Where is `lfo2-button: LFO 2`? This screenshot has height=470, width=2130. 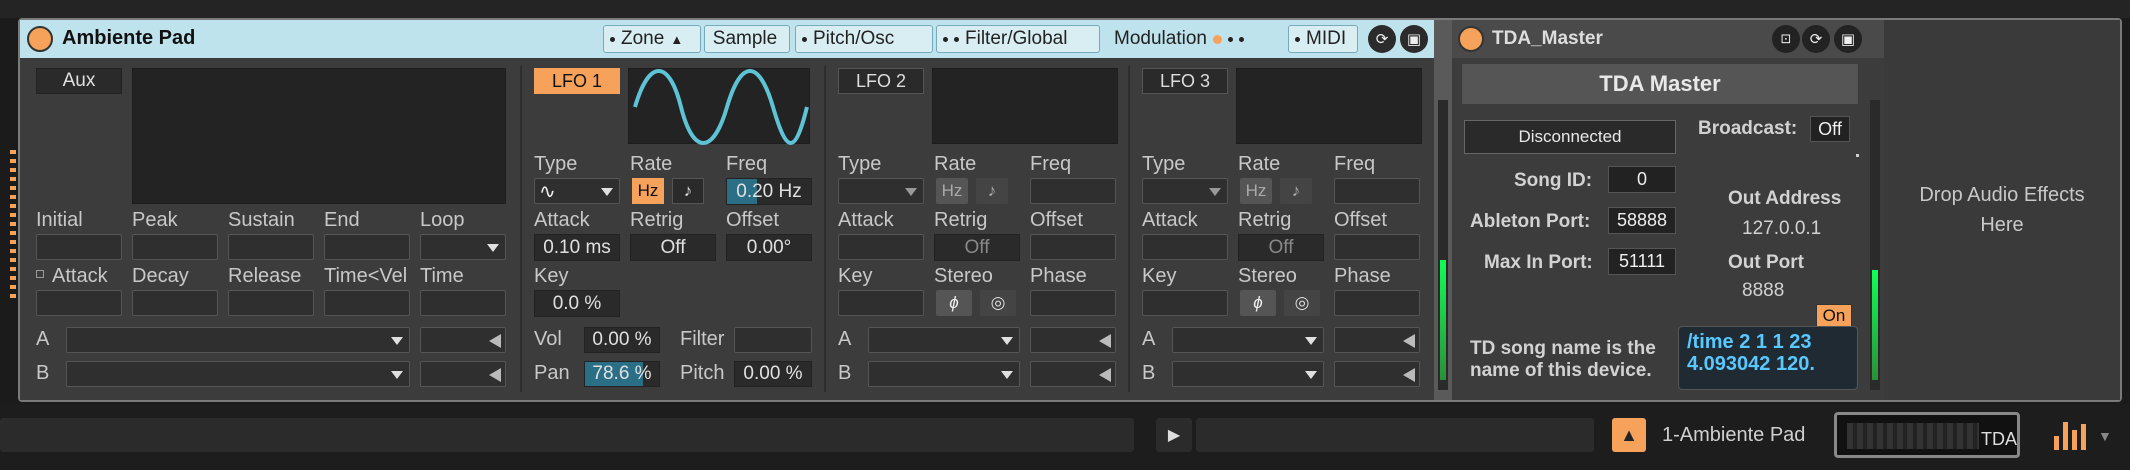
lfo2-button: LFO 2 is located at coordinates (881, 81).